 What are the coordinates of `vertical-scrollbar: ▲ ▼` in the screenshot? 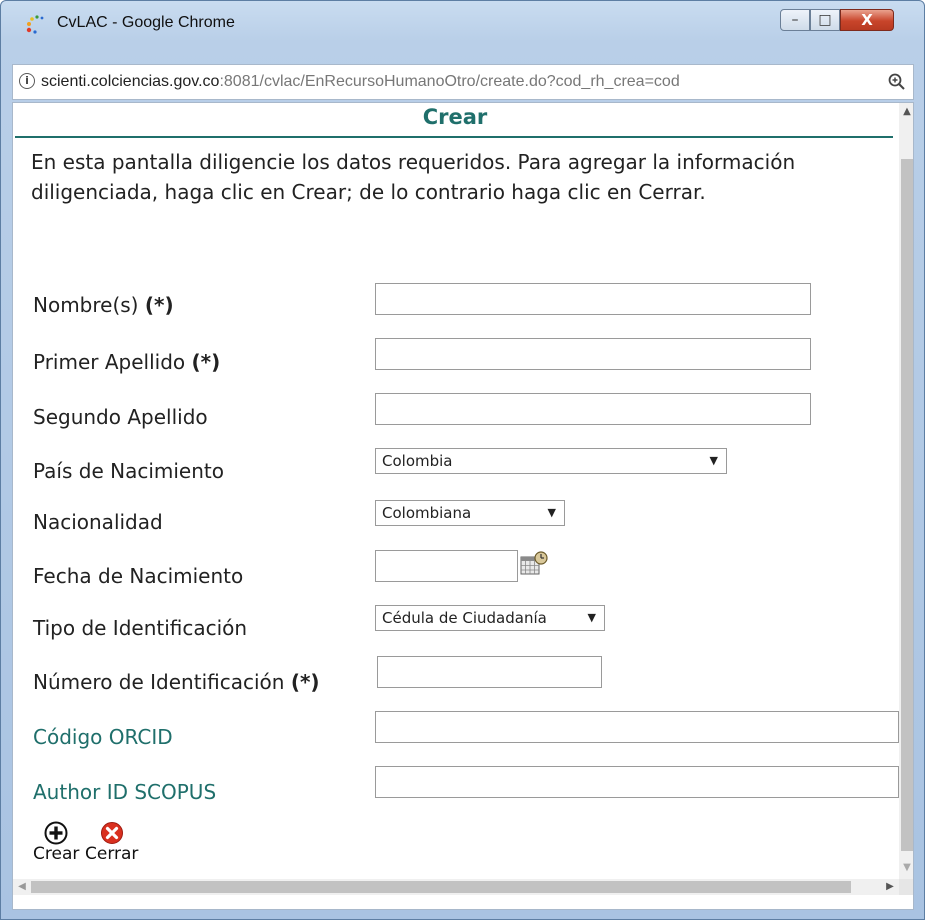 It's located at (906, 498).